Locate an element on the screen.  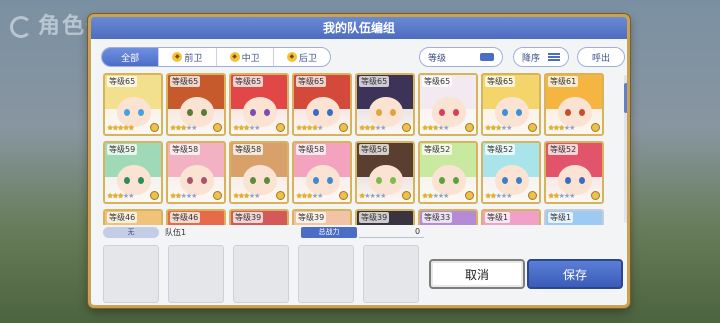
position-tabs: 全部 ◆ 前卫 ◆ 中卫 ◆ 后卫 is located at coordinates (216, 57).